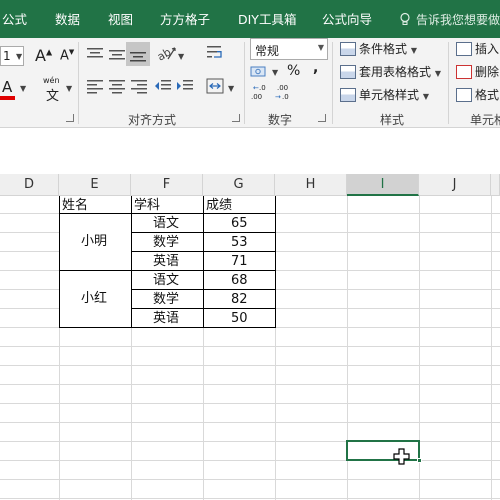 The width and height of the screenshot is (500, 500). Describe the element at coordinates (239, 242) in the screenshot. I see `score-cell: 53` at that location.